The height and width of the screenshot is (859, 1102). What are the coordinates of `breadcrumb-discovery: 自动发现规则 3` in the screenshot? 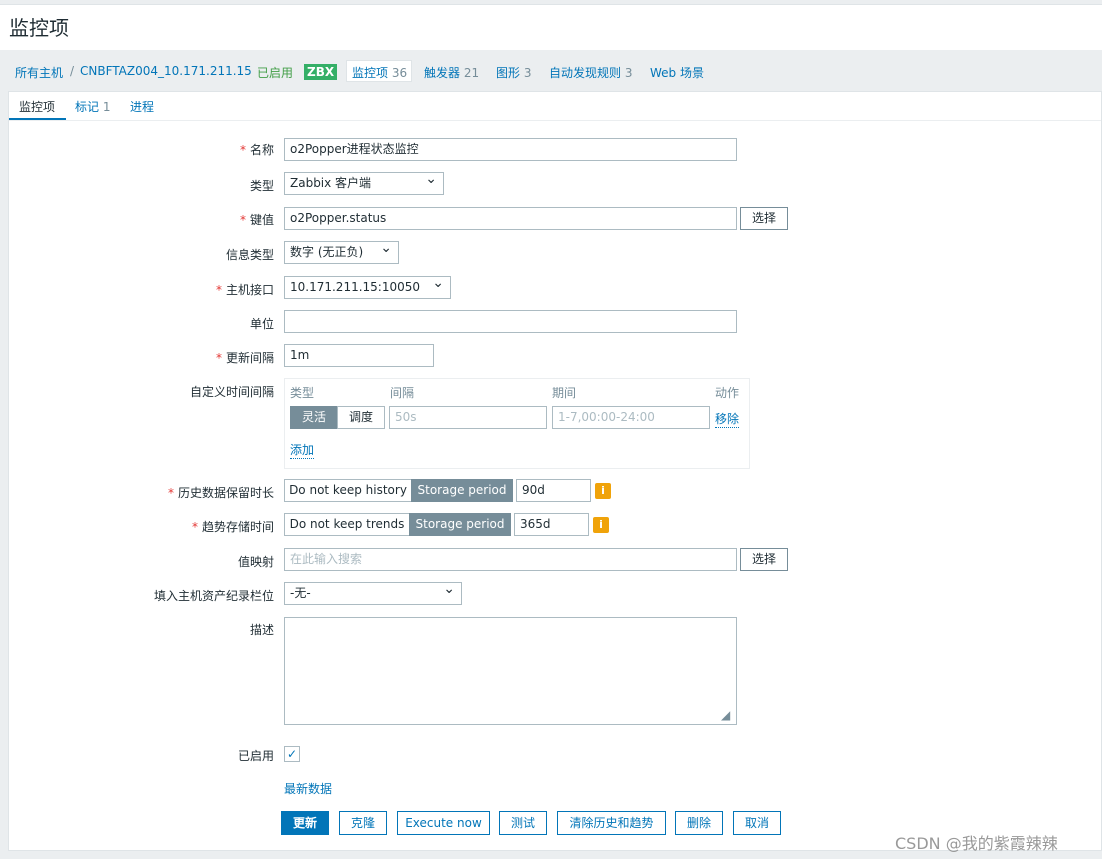 It's located at (590, 72).